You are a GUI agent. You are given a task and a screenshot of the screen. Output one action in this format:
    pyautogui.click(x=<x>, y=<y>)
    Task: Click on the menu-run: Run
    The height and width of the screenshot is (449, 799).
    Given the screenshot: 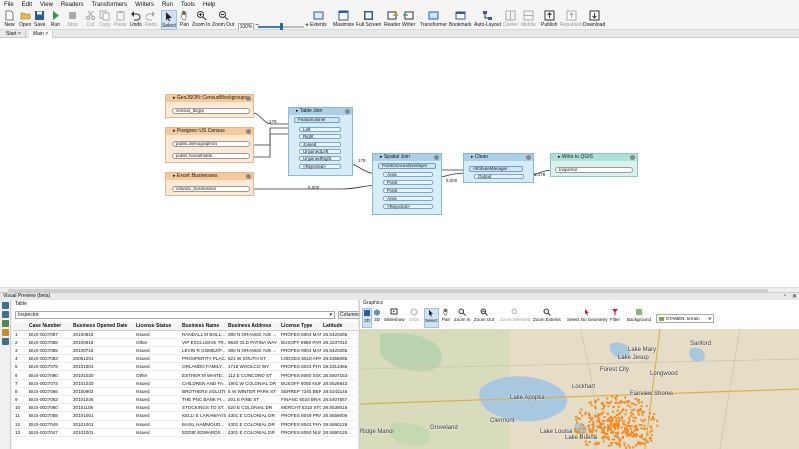 What is the action you would take?
    pyautogui.click(x=167, y=5)
    